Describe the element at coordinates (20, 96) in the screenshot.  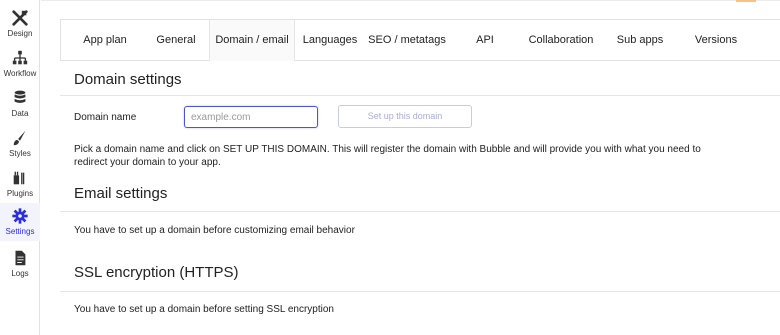
I see `data-icon` at that location.